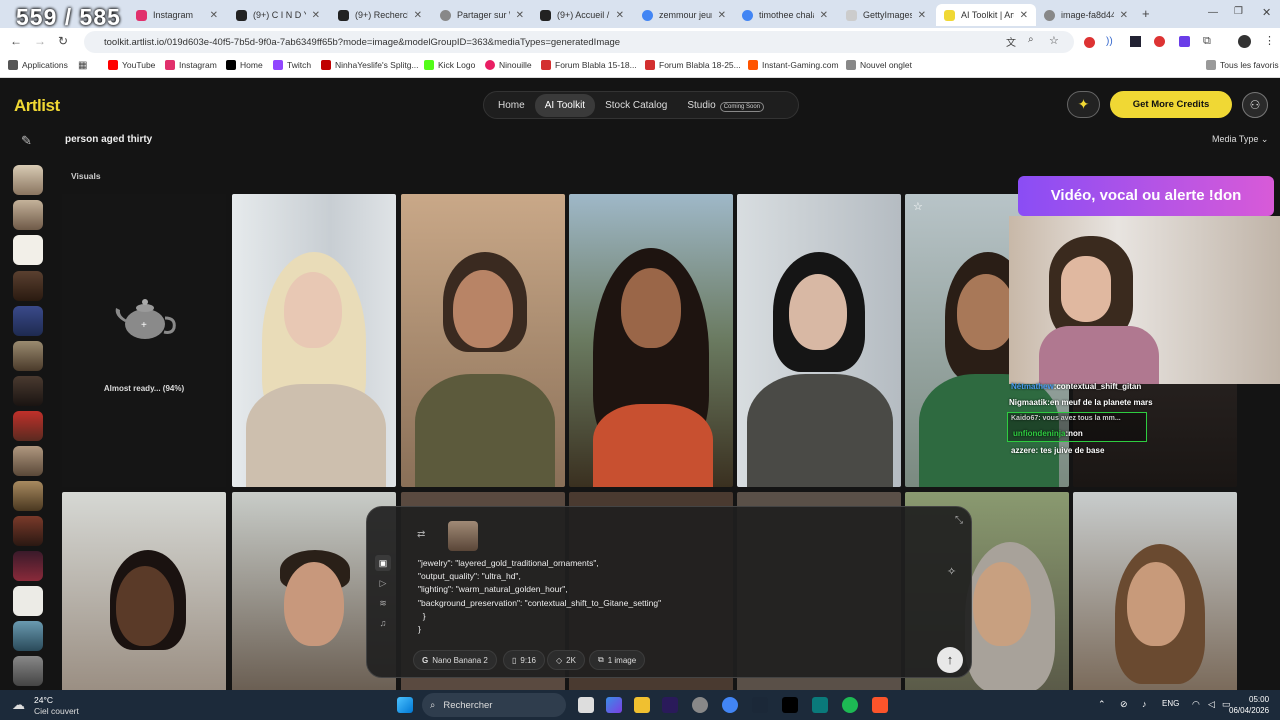 The height and width of the screenshot is (720, 1280). Describe the element at coordinates (449, 65) in the screenshot. I see `bookmark-item: Kick Logo` at that location.